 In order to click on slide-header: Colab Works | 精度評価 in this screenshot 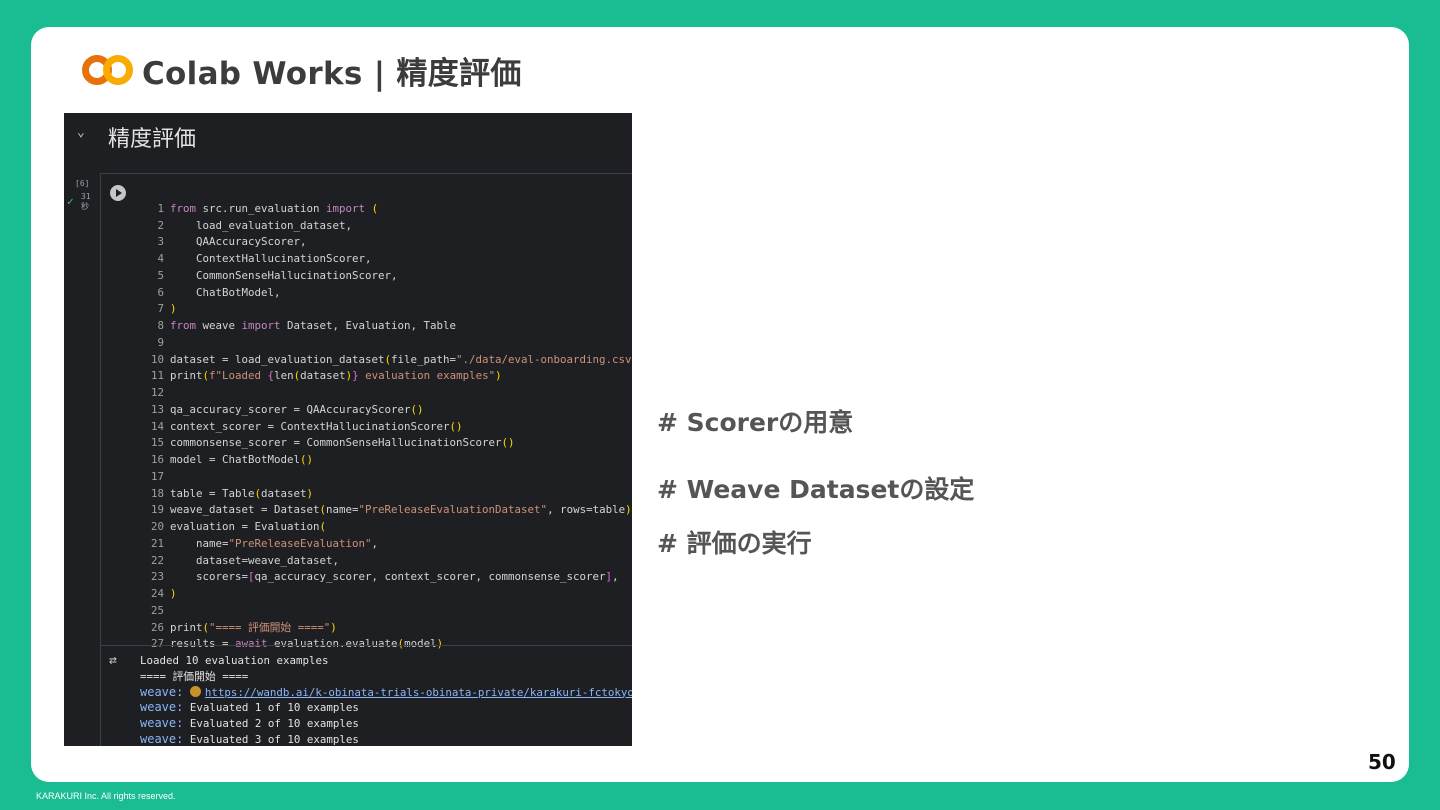, I will do `click(301, 71)`.